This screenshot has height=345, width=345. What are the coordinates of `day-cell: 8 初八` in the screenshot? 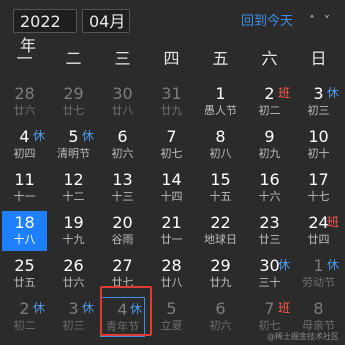 It's located at (220, 145).